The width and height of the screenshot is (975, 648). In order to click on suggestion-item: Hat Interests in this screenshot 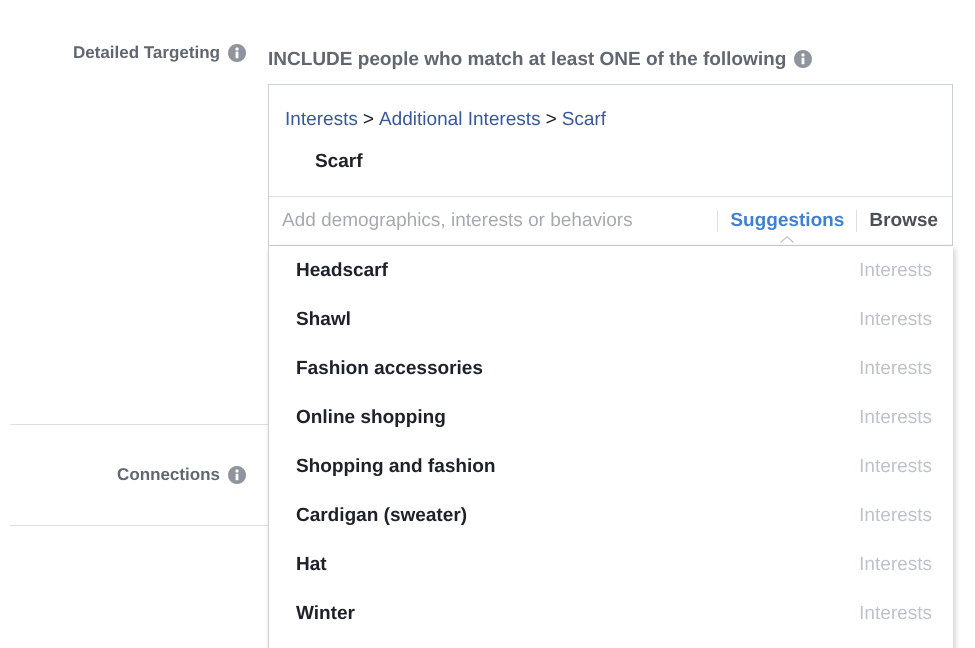, I will do `click(611, 564)`.